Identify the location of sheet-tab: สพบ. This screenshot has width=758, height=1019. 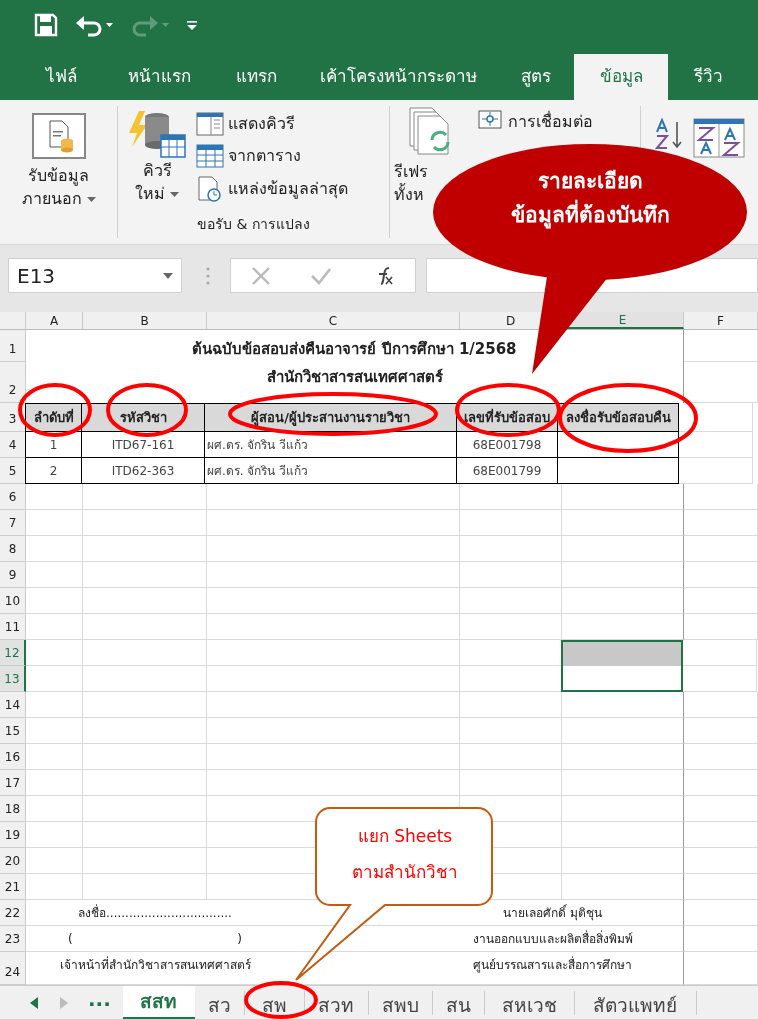
(400, 1002).